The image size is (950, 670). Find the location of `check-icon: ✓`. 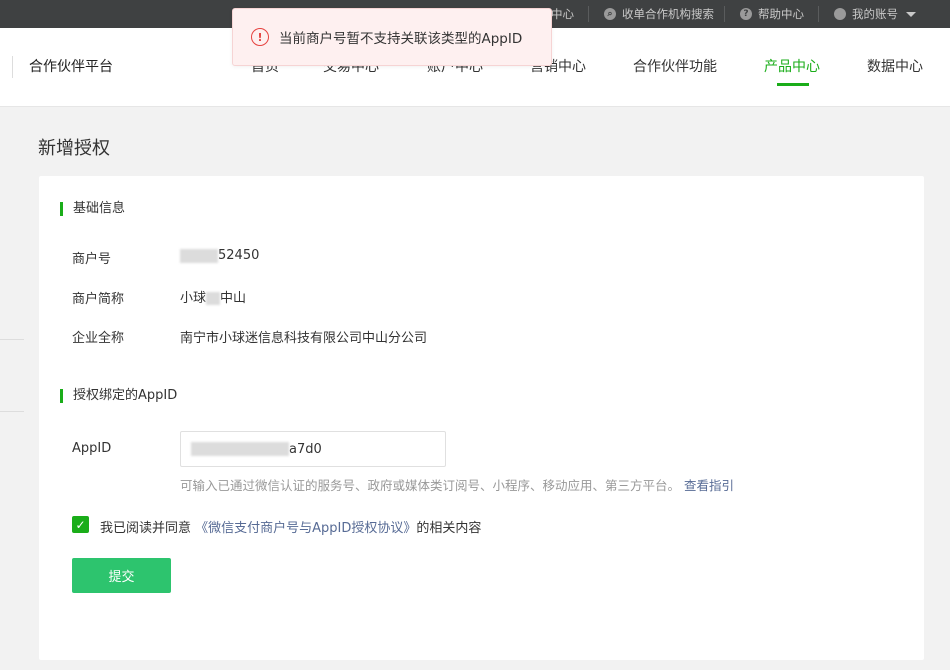

check-icon: ✓ is located at coordinates (80, 524).